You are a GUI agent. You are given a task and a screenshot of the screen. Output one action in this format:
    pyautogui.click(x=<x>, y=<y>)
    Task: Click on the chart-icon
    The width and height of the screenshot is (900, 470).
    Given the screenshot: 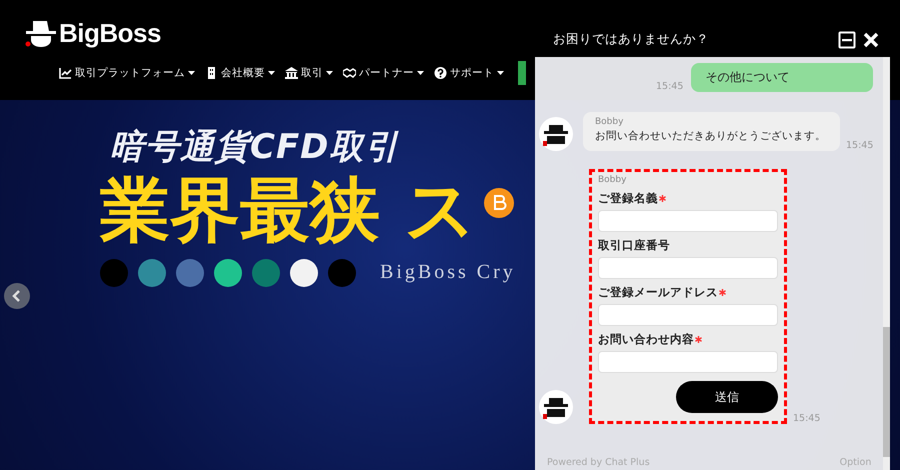 What is the action you would take?
    pyautogui.click(x=65, y=73)
    